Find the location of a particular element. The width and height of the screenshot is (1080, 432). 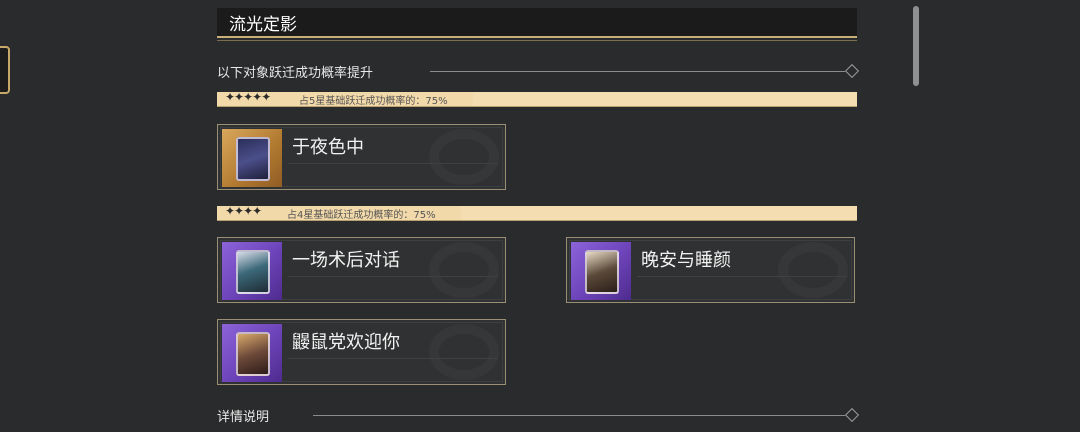

title-bar: 流光定影 is located at coordinates (537, 23).